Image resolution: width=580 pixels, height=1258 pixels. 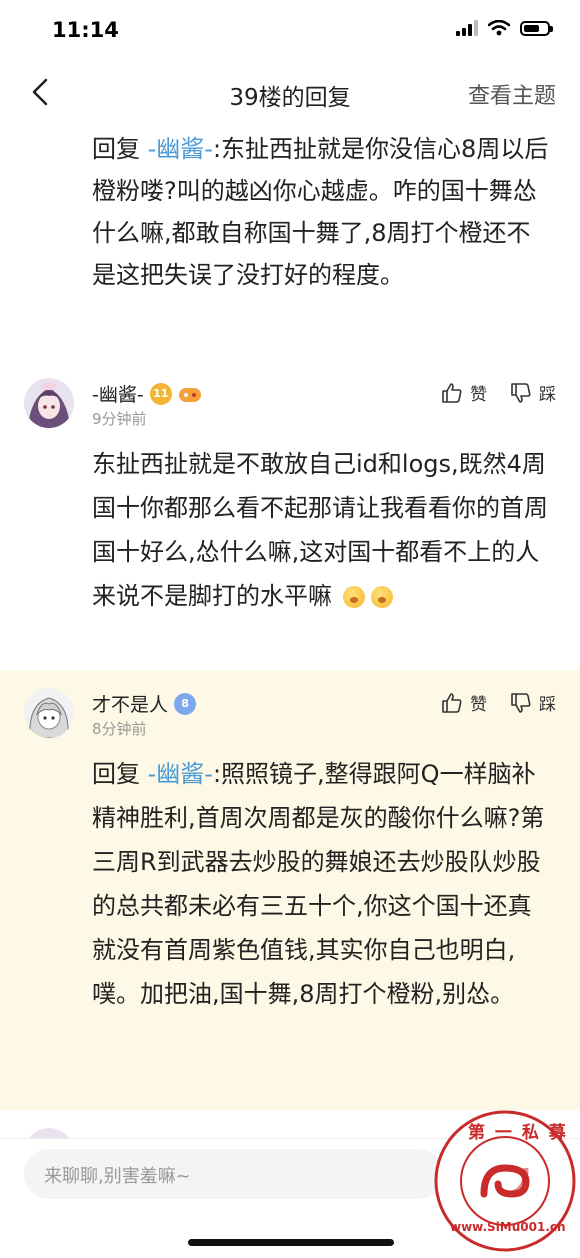 What do you see at coordinates (508, 1227) in the screenshot?
I see `watermark-url-text: www.SiMu001.cn` at bounding box center [508, 1227].